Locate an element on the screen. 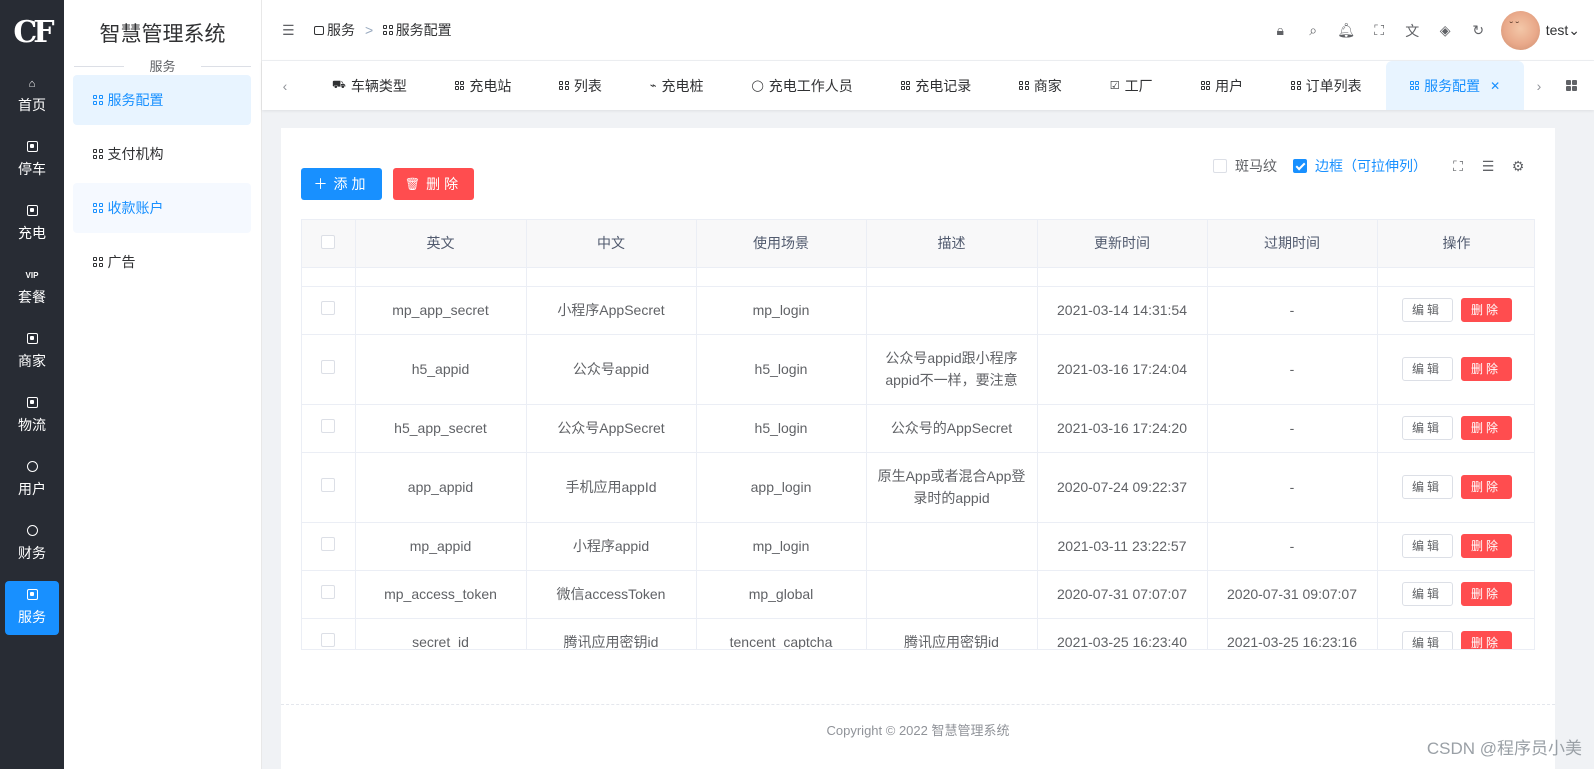 Image resolution: width=1594 pixels, height=769 pixels. tab-charging-pile: ⌁ 充电桩 is located at coordinates (677, 85).